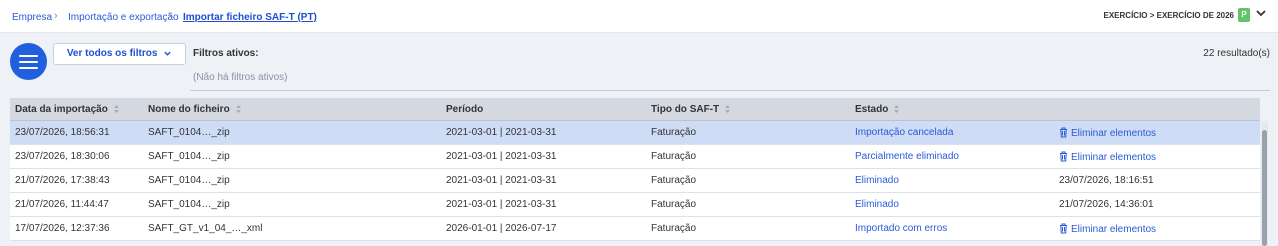  I want to click on import-date: 21/07/2026, 17:38:43, so click(62, 180).